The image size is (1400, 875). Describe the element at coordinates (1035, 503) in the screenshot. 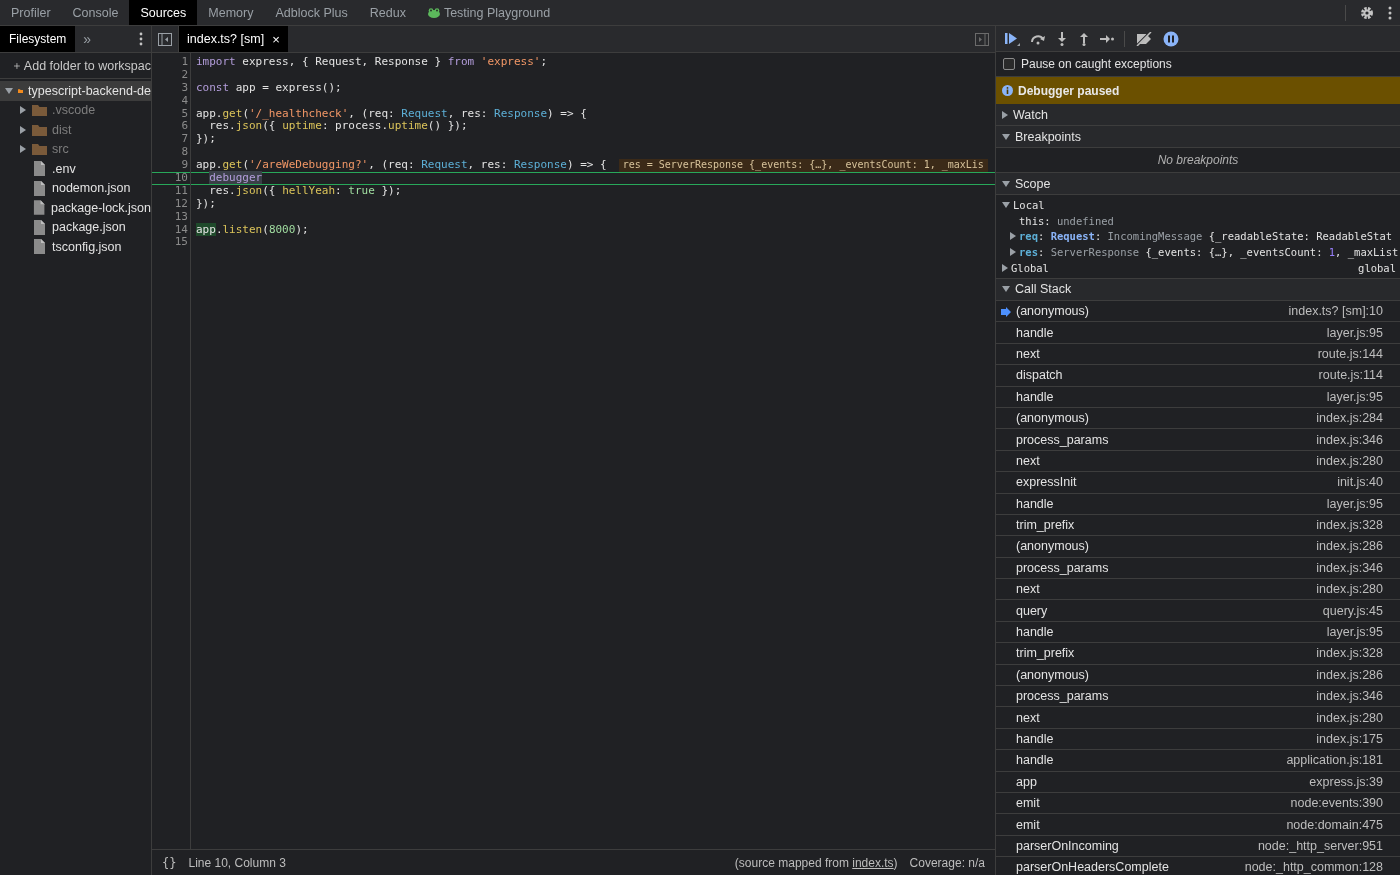

I see `function-name: handle` at that location.